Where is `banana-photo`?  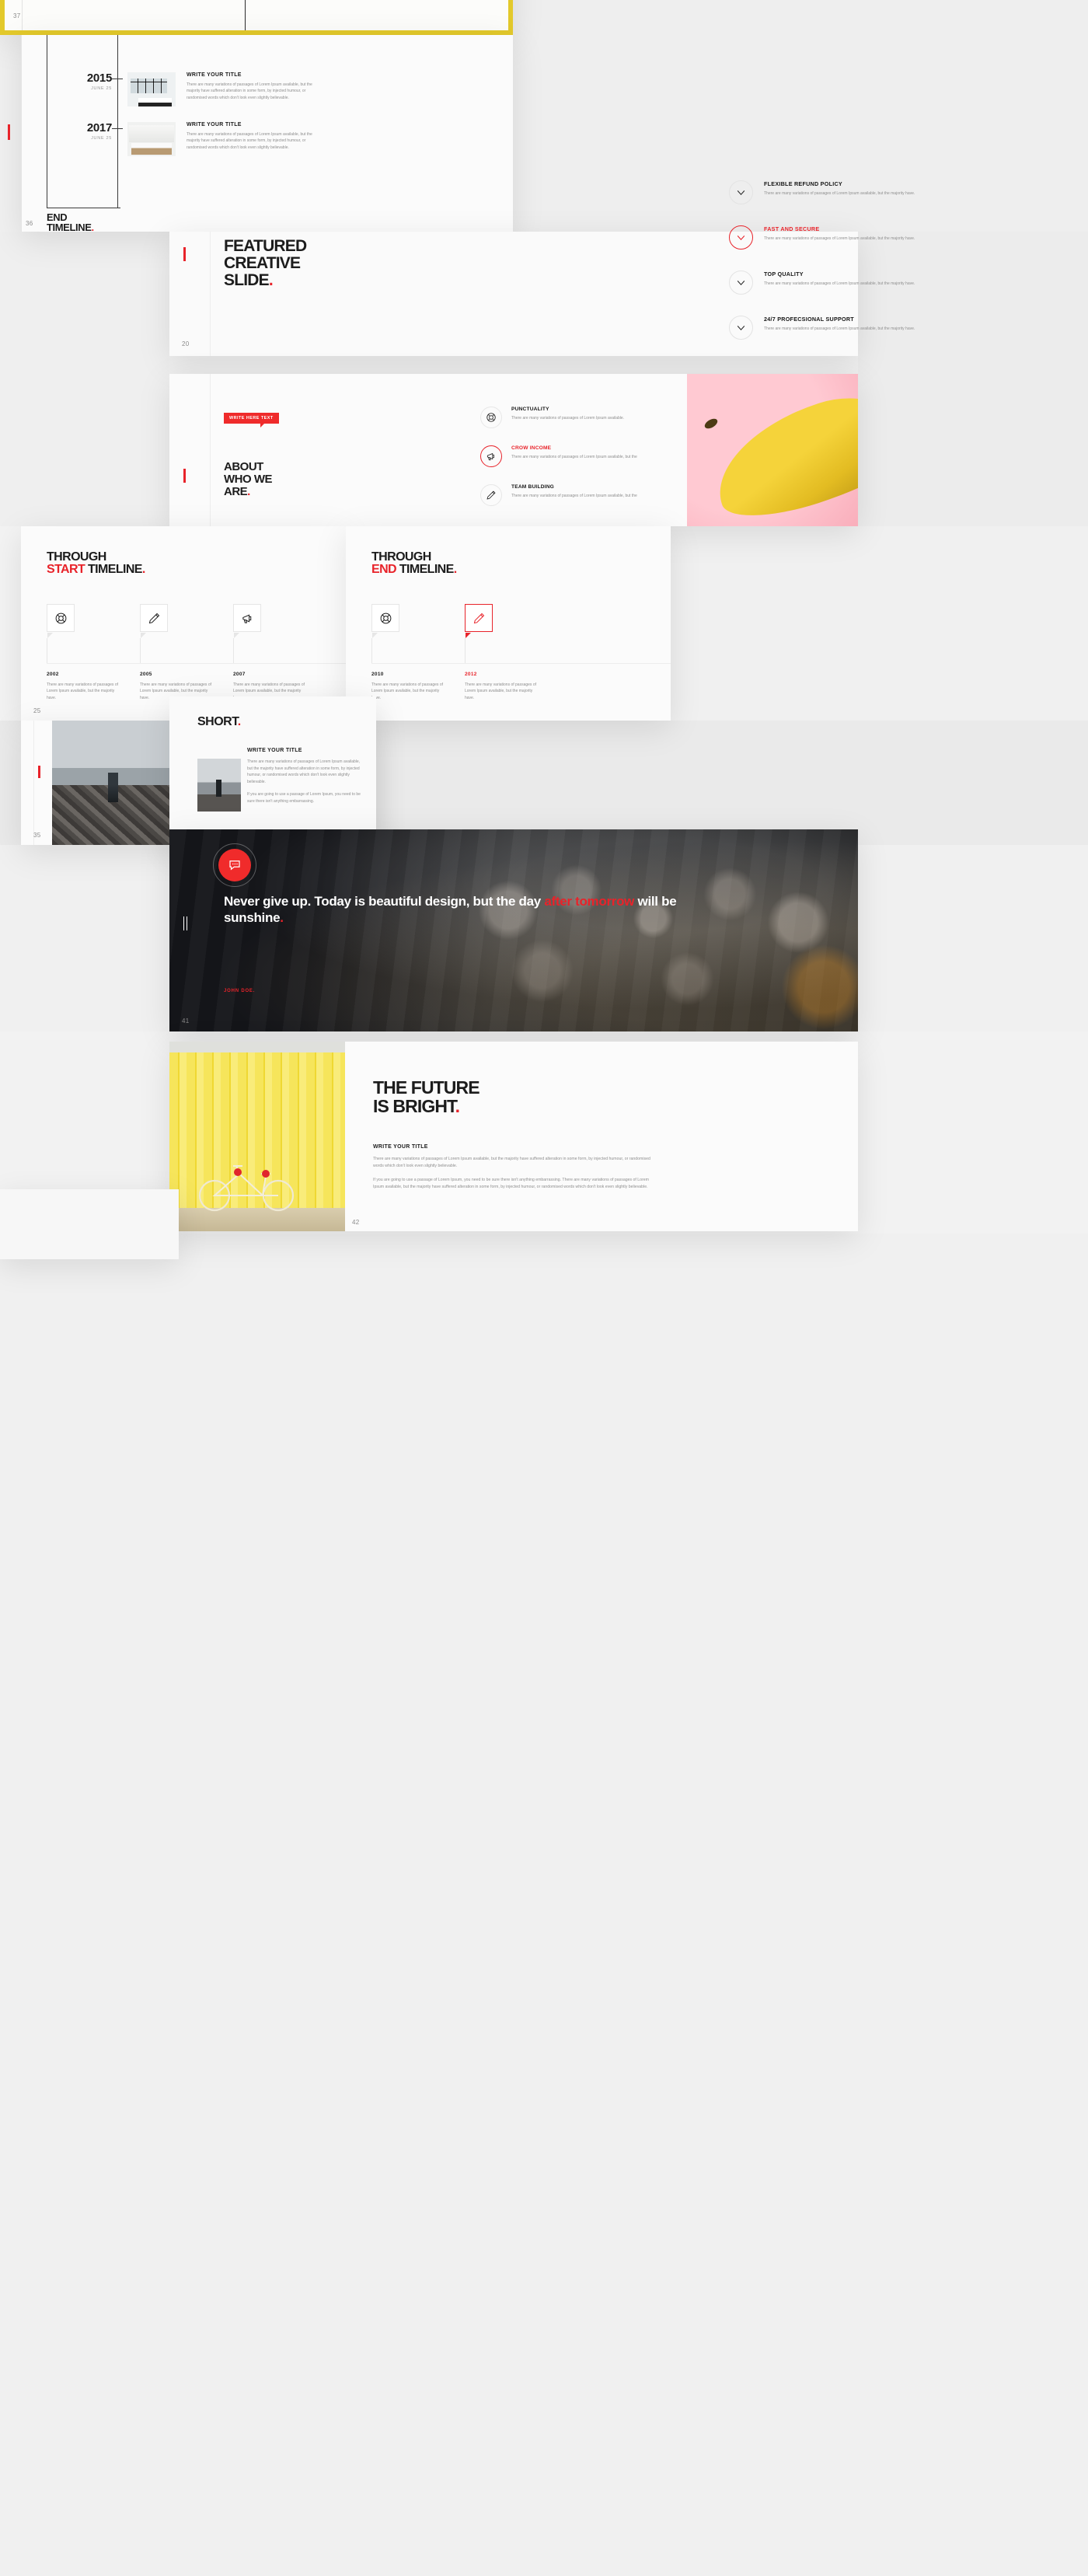 banana-photo is located at coordinates (772, 450).